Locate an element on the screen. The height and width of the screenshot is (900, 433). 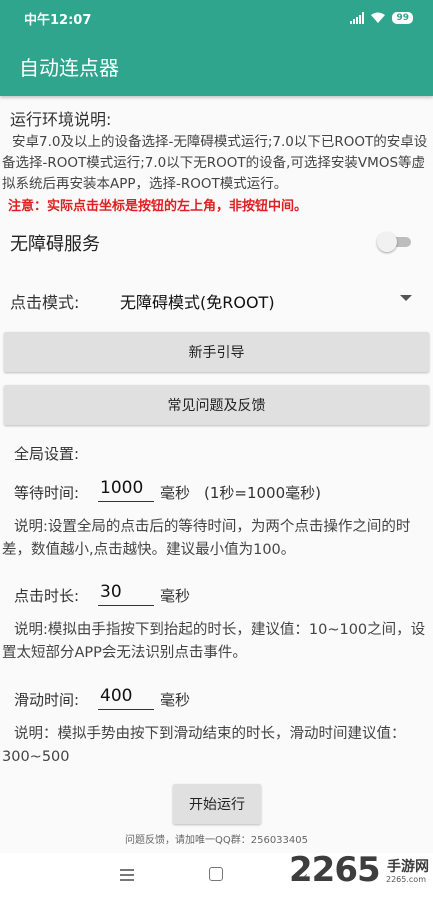
dropdown-arrow-icon is located at coordinates (406, 298).